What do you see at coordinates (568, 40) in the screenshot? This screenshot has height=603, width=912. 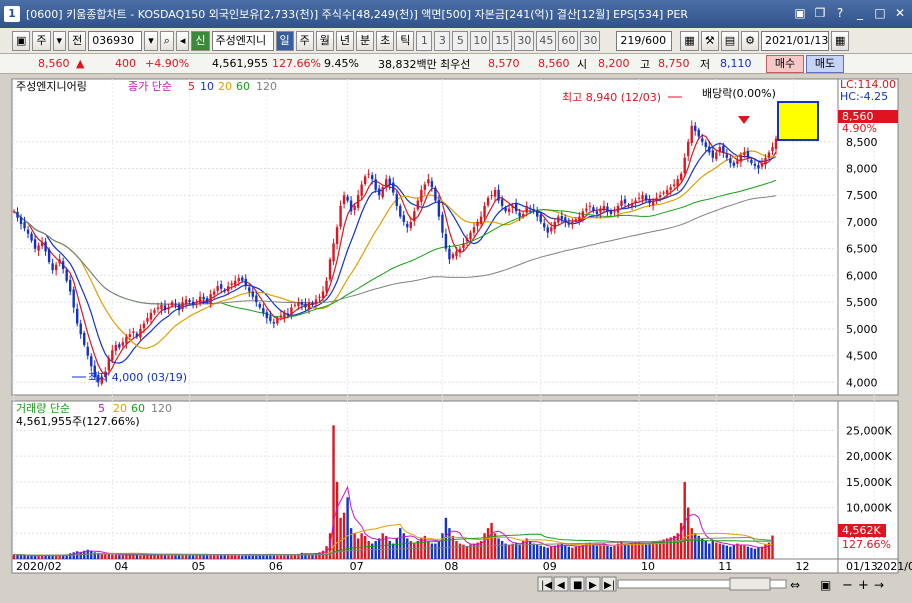 I see `interval-60-button: 60` at bounding box center [568, 40].